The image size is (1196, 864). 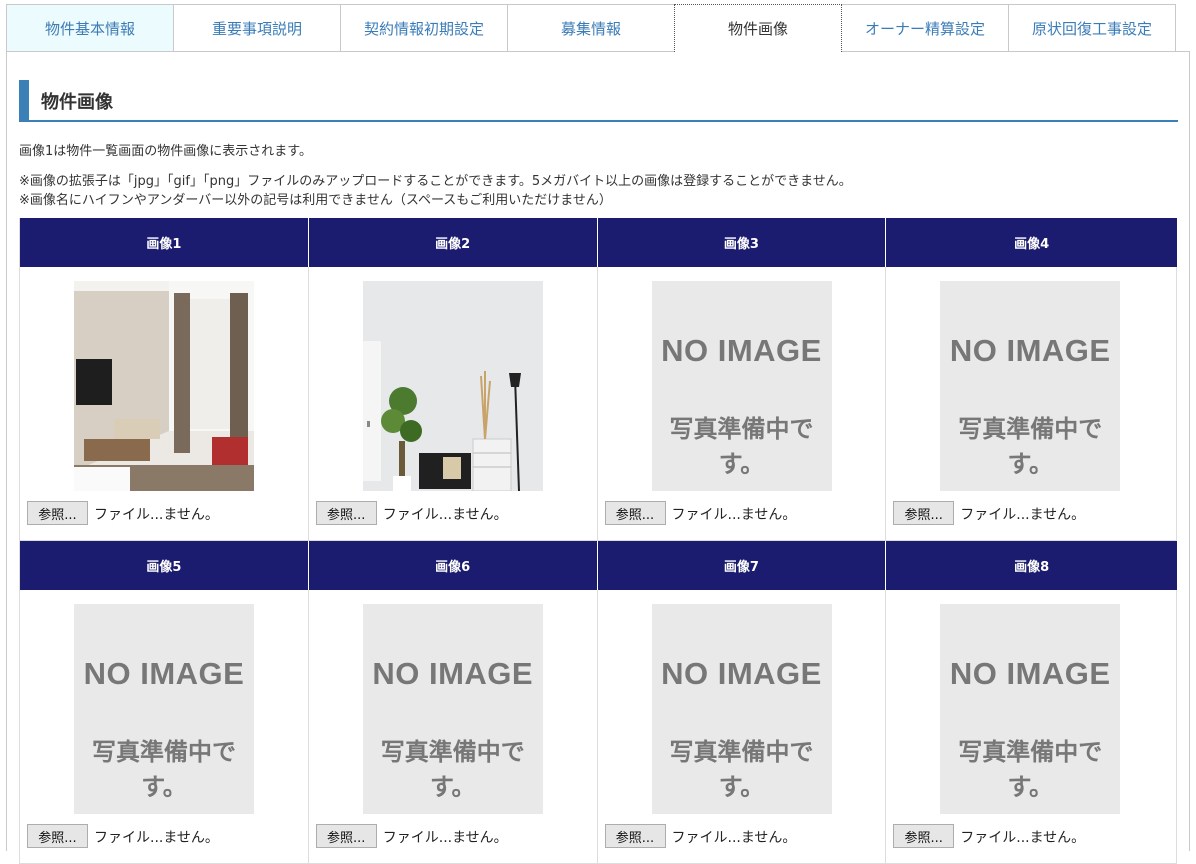 What do you see at coordinates (164, 565) in the screenshot?
I see `image-header: 画像5` at bounding box center [164, 565].